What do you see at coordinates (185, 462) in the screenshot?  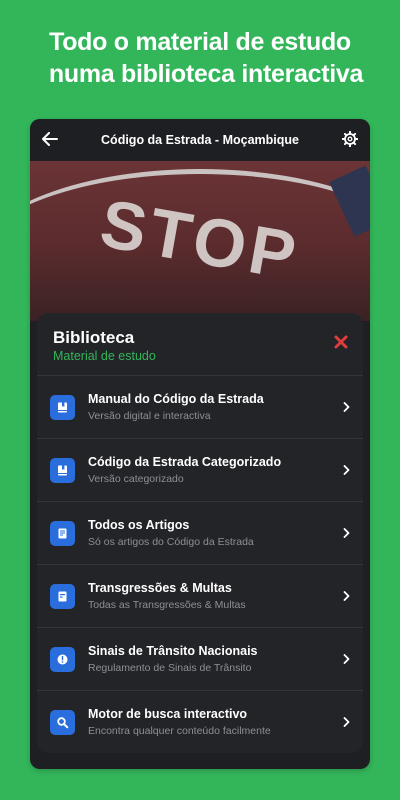 I see `item-title: Código da Estrada Categorizado` at bounding box center [185, 462].